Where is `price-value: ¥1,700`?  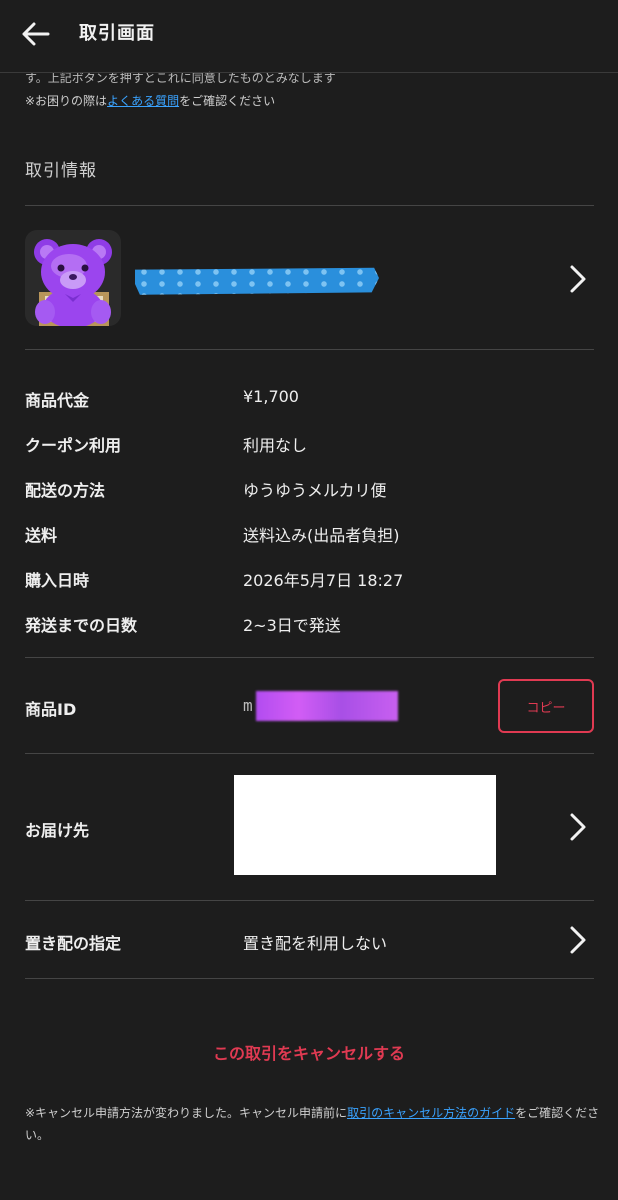
price-value: ¥1,700 is located at coordinates (271, 396).